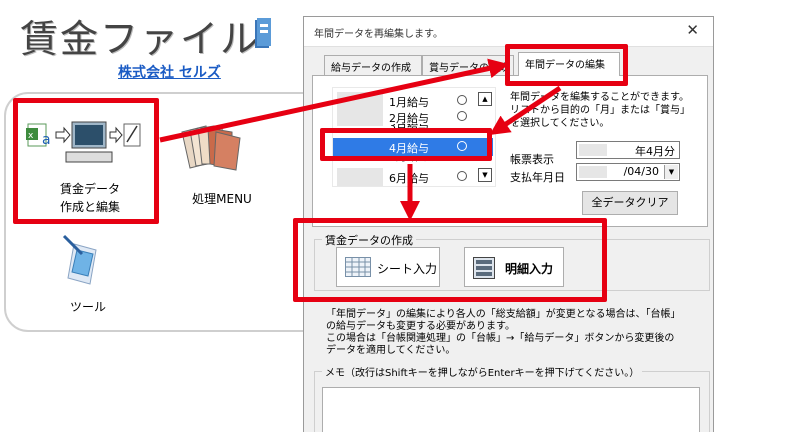  Describe the element at coordinates (334, 100) in the screenshot. I see `arrow-to-tab` at that location.